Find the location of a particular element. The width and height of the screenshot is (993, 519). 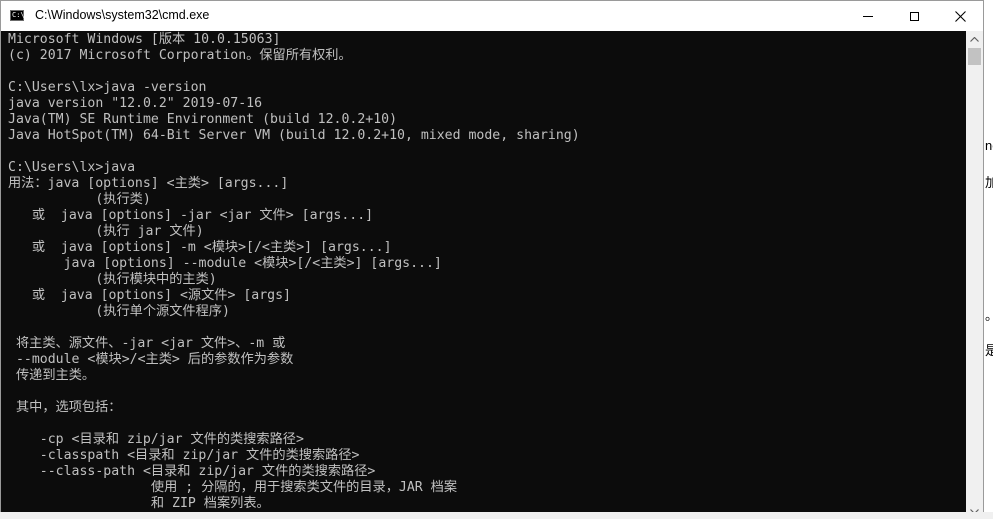

window-title: C:\Windows\system32\cmd.exe is located at coordinates (122, 15).